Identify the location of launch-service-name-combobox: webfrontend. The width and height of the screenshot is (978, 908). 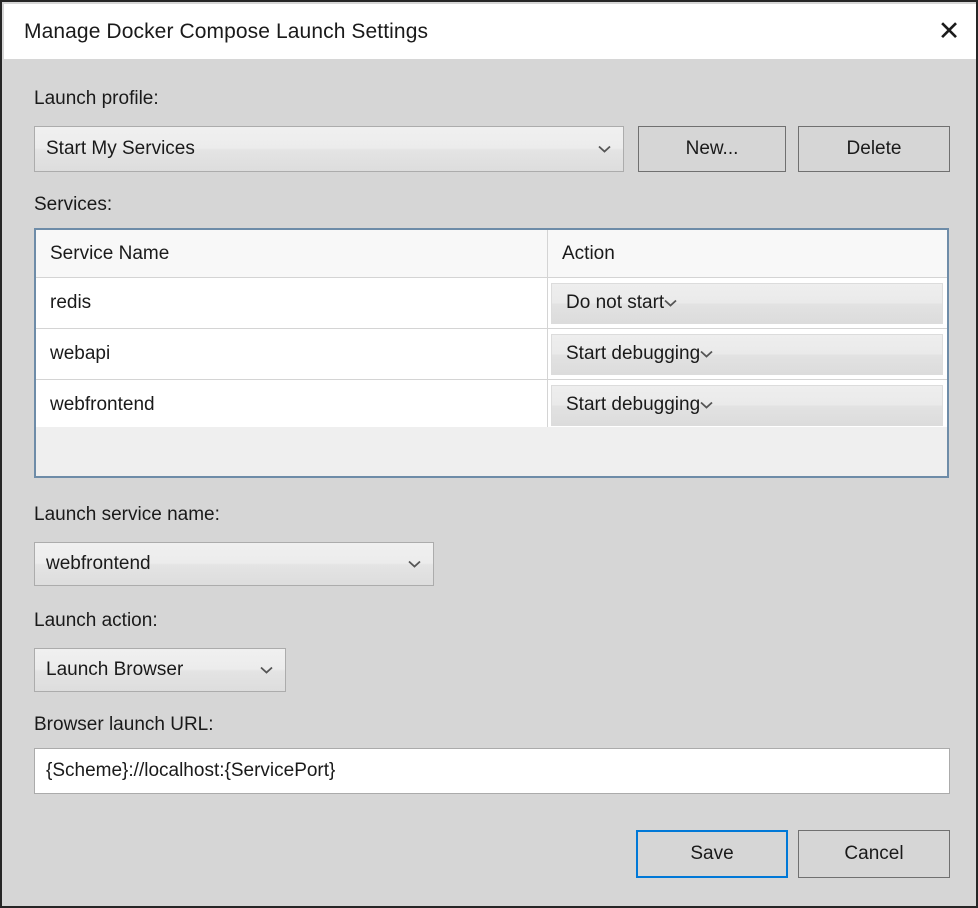
(234, 564).